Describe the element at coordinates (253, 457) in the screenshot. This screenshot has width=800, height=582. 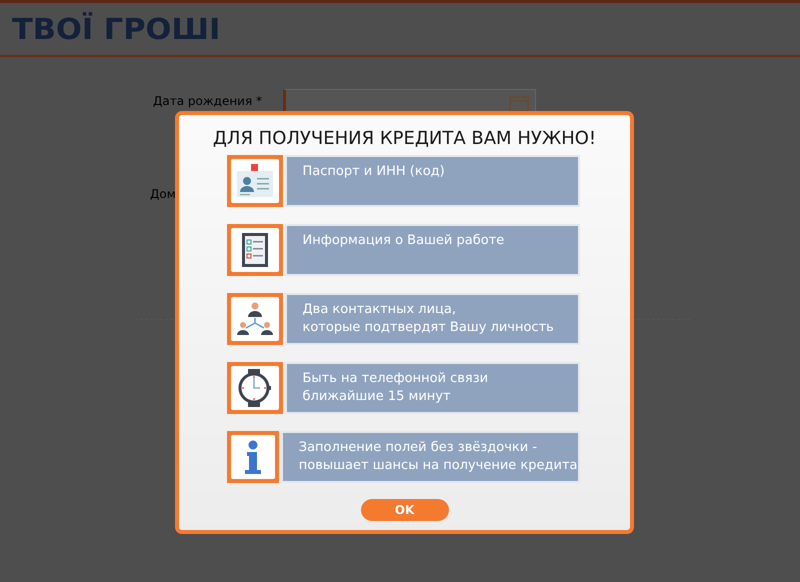
I see `info-icon` at that location.